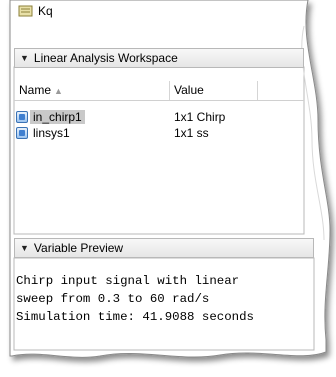 Image resolution: width=336 pixels, height=377 pixels. Describe the element at coordinates (200, 117) in the screenshot. I see `row-value: 1x1 Chirp` at that location.